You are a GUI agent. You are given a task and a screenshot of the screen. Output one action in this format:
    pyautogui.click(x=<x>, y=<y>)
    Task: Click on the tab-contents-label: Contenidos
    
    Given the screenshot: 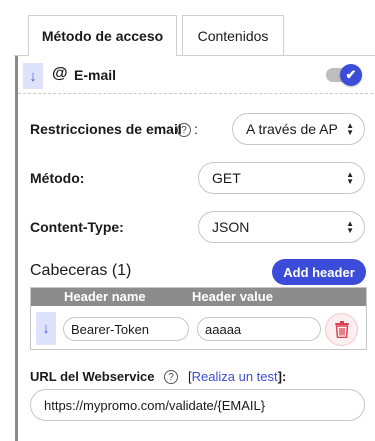 What is the action you would take?
    pyautogui.click(x=233, y=35)
    